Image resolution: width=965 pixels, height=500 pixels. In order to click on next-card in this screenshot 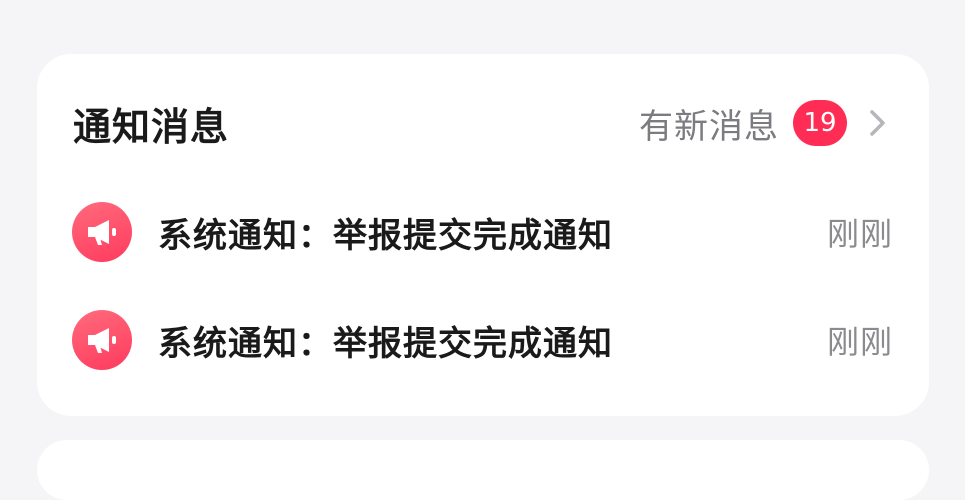, I will do `click(483, 470)`.